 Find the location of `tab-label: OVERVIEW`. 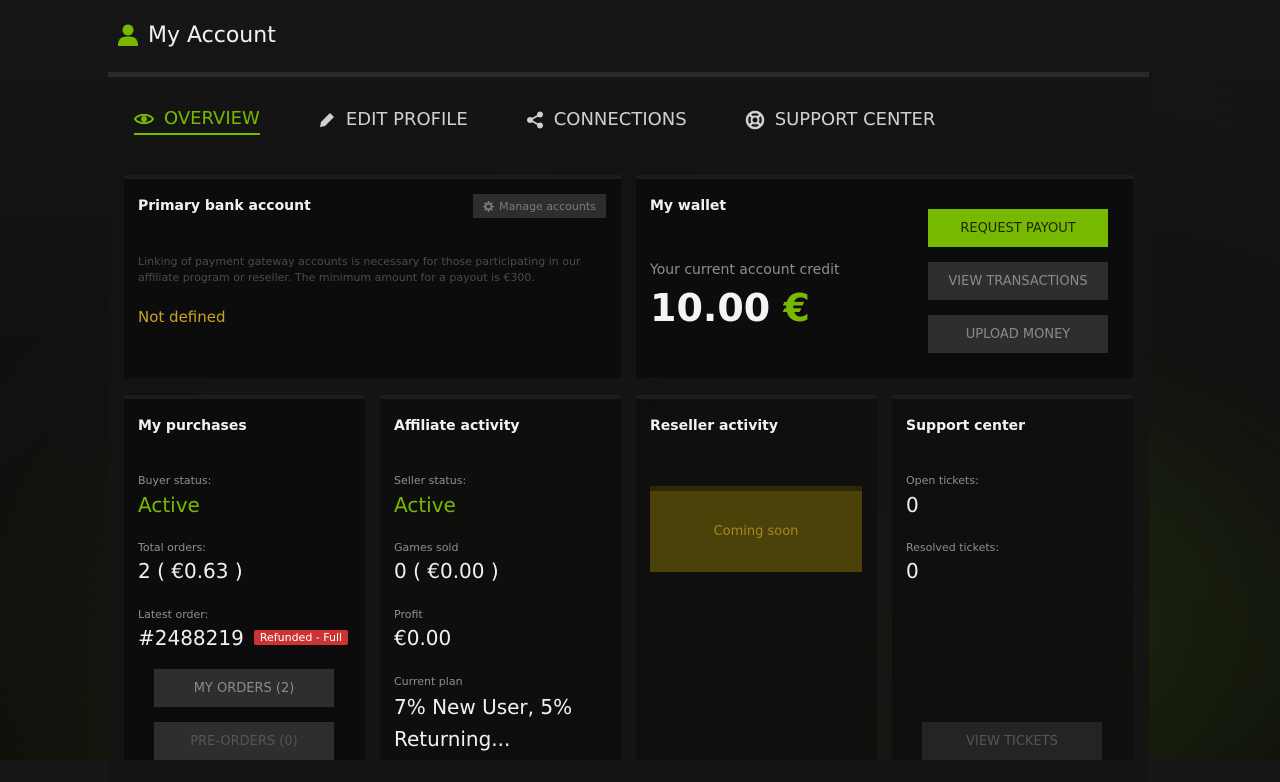

tab-label: OVERVIEW is located at coordinates (212, 118).